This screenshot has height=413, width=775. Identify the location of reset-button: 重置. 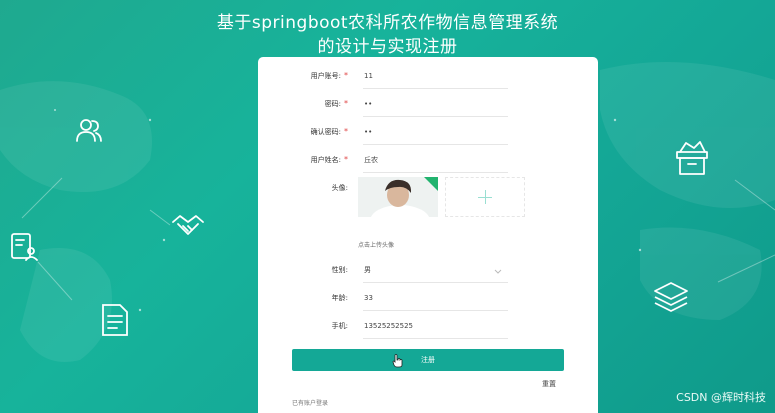
(549, 384).